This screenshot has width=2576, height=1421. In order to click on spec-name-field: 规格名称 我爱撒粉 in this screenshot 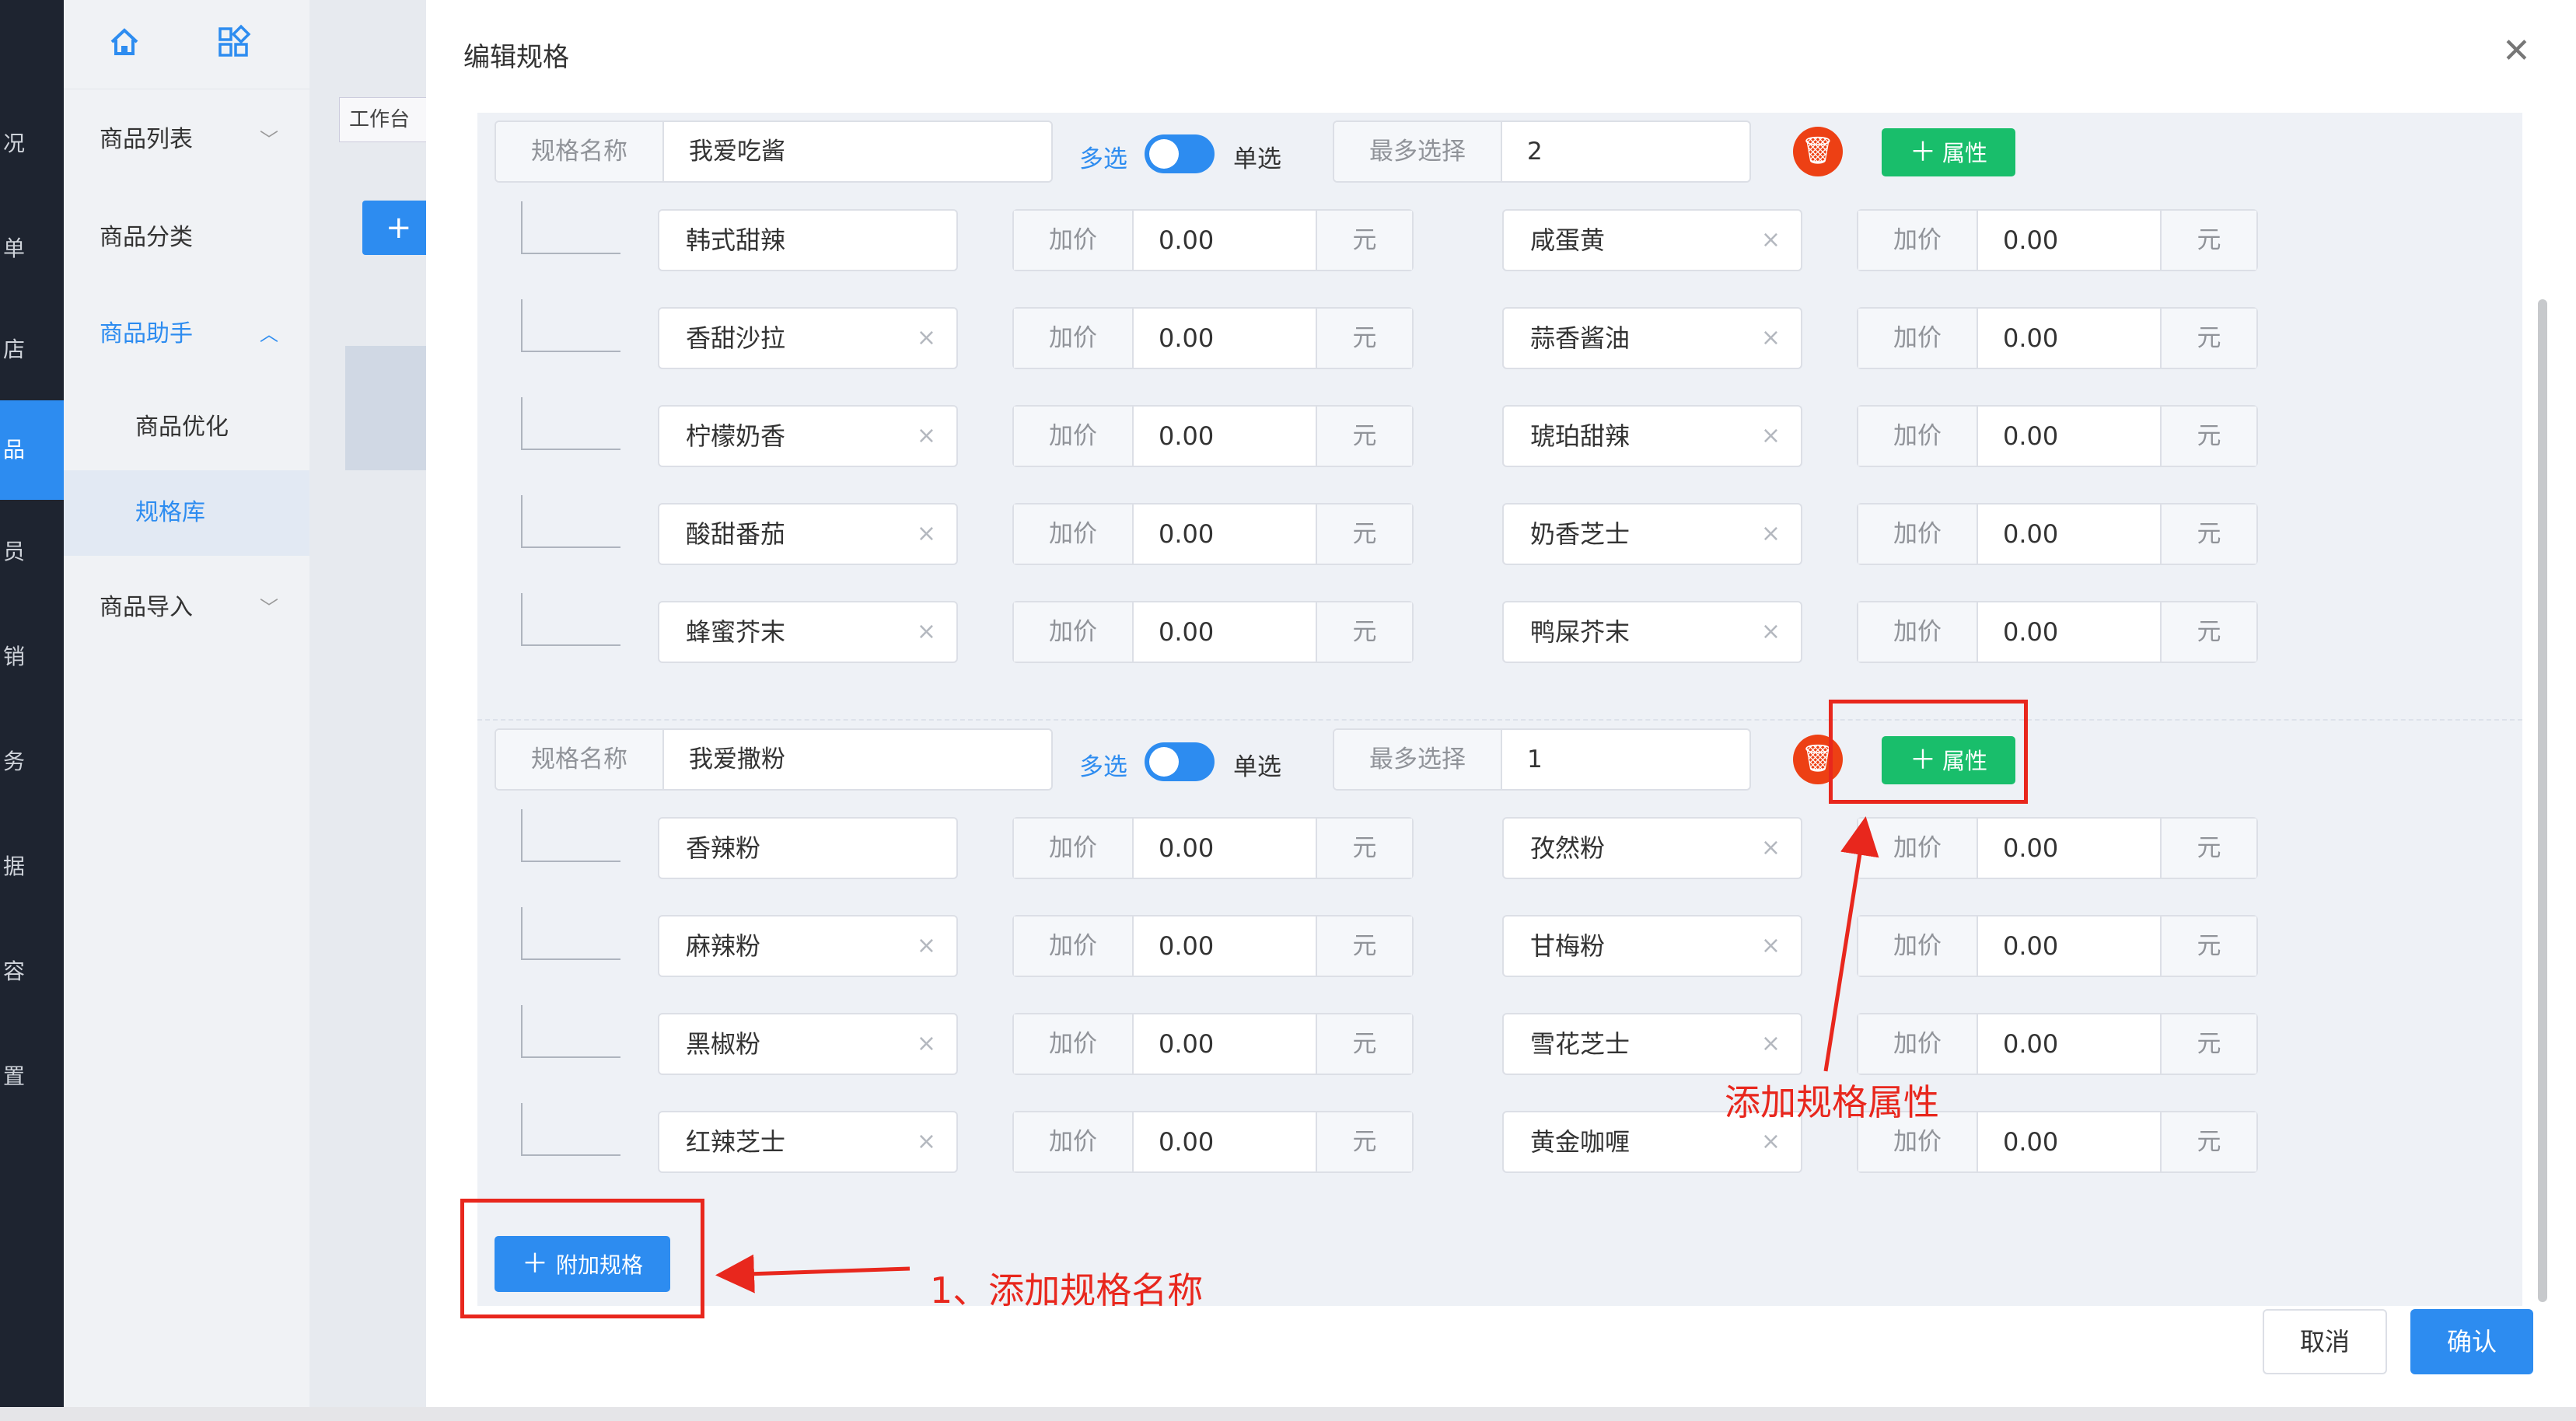, I will do `click(774, 759)`.